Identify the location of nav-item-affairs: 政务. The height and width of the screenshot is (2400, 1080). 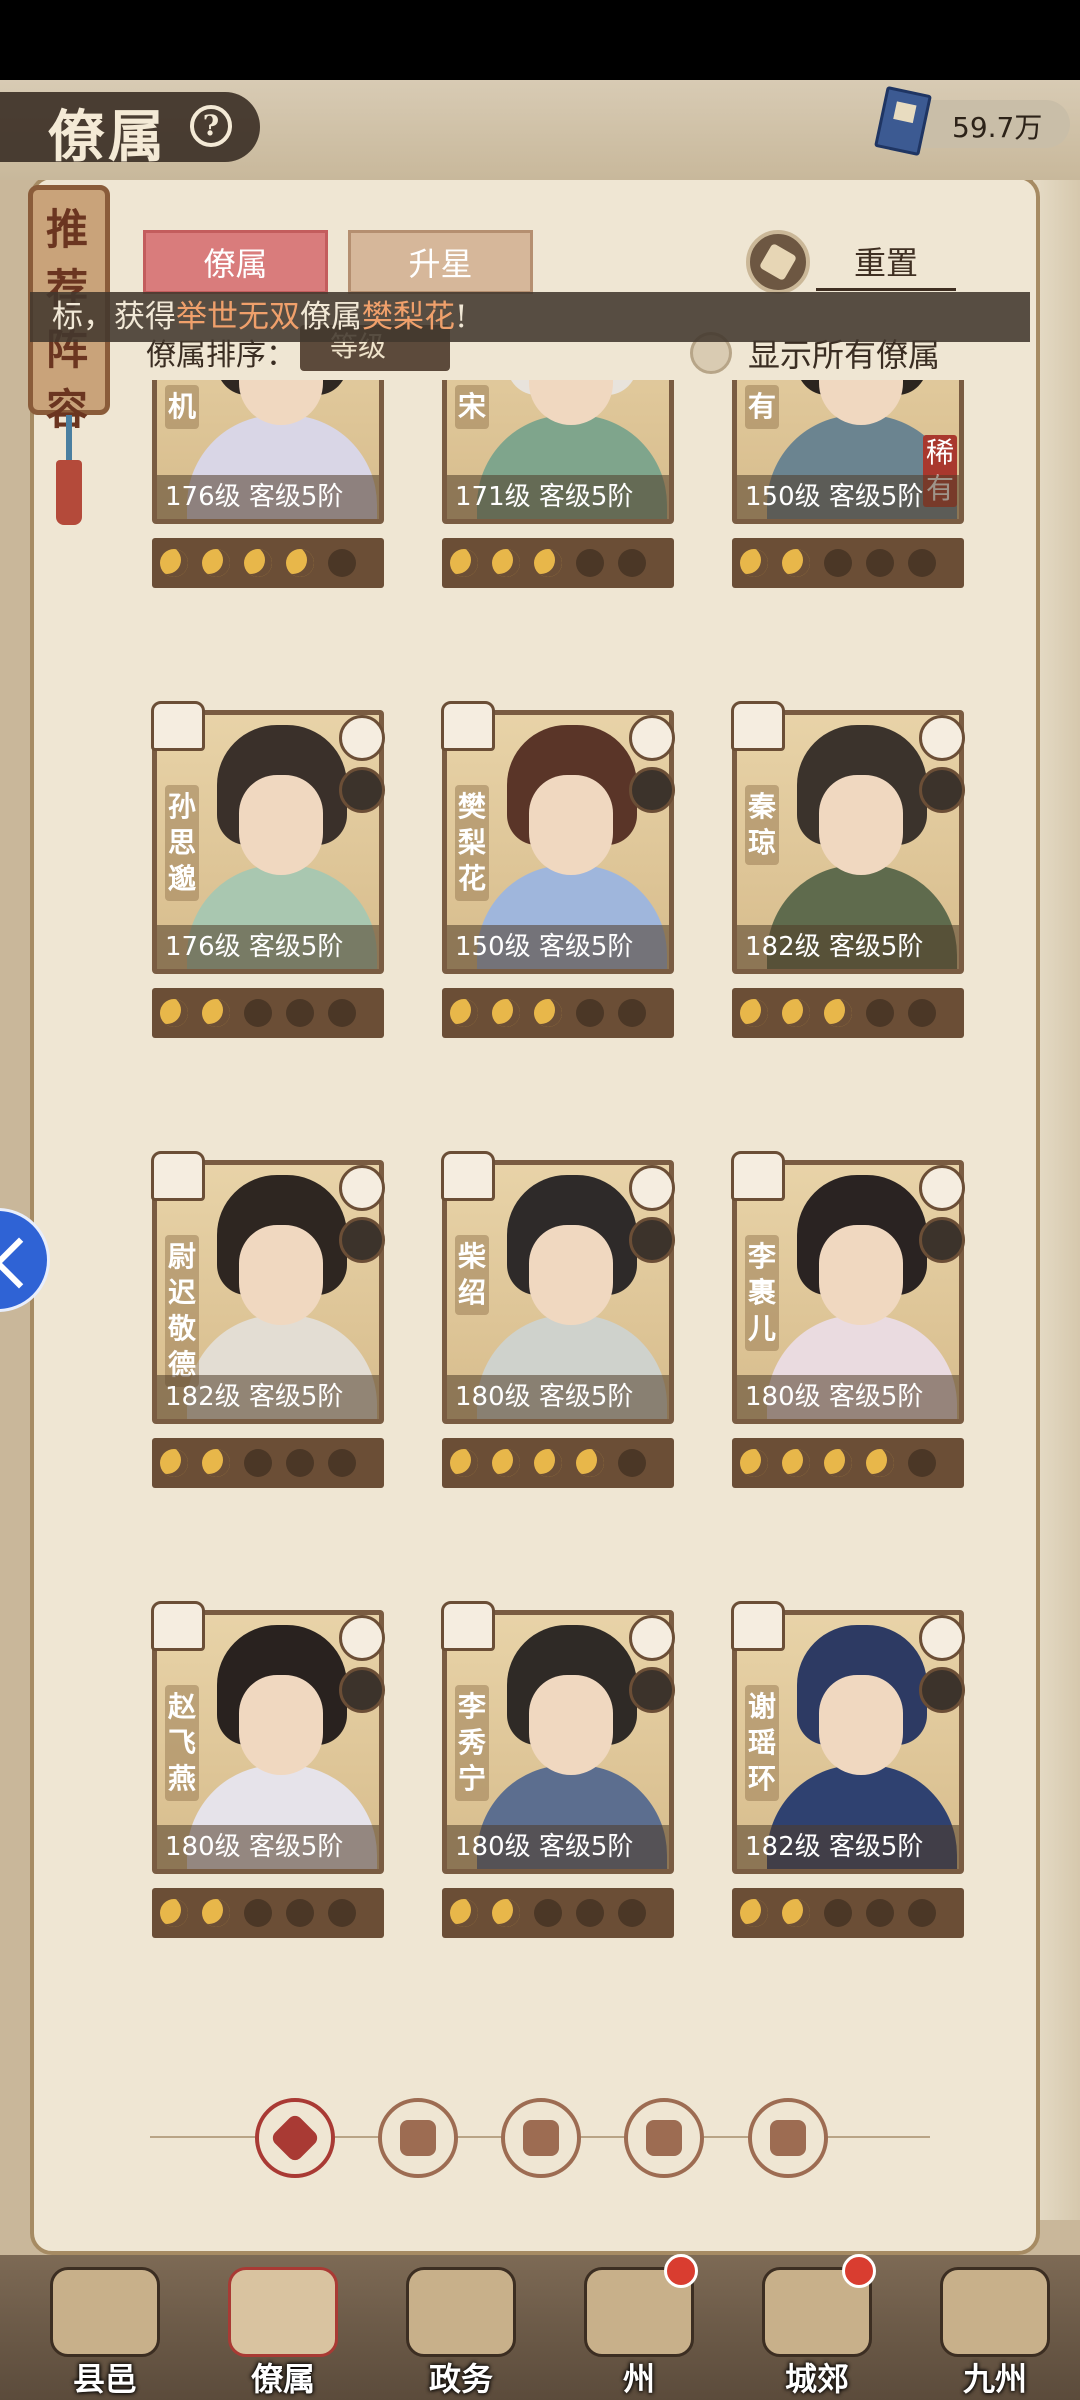
(461, 2330).